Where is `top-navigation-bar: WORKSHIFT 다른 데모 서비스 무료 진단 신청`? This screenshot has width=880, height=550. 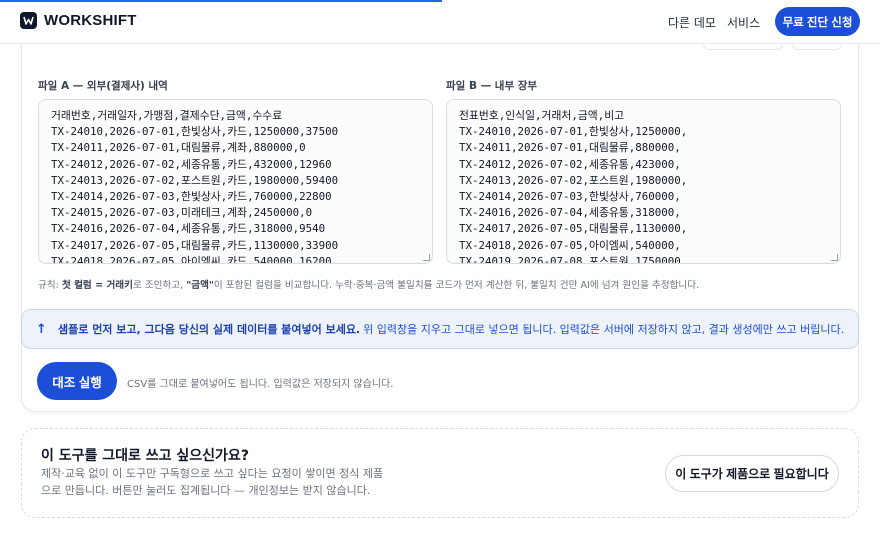 top-navigation-bar: WORKSHIFT 다른 데모 서비스 무료 진단 신청 is located at coordinates (440, 22).